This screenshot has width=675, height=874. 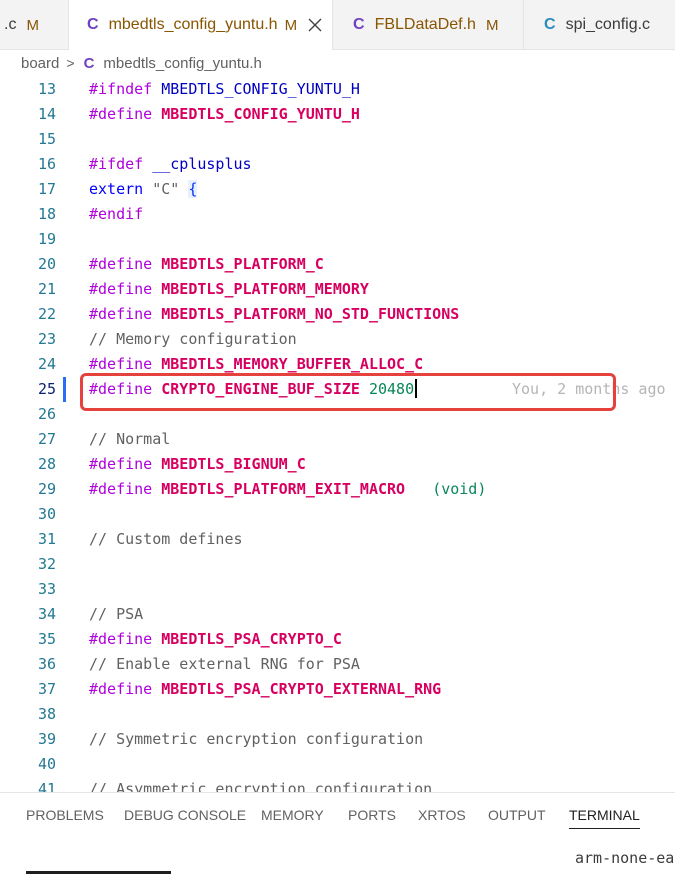 I want to click on code-token: 20480, so click(x=391, y=389).